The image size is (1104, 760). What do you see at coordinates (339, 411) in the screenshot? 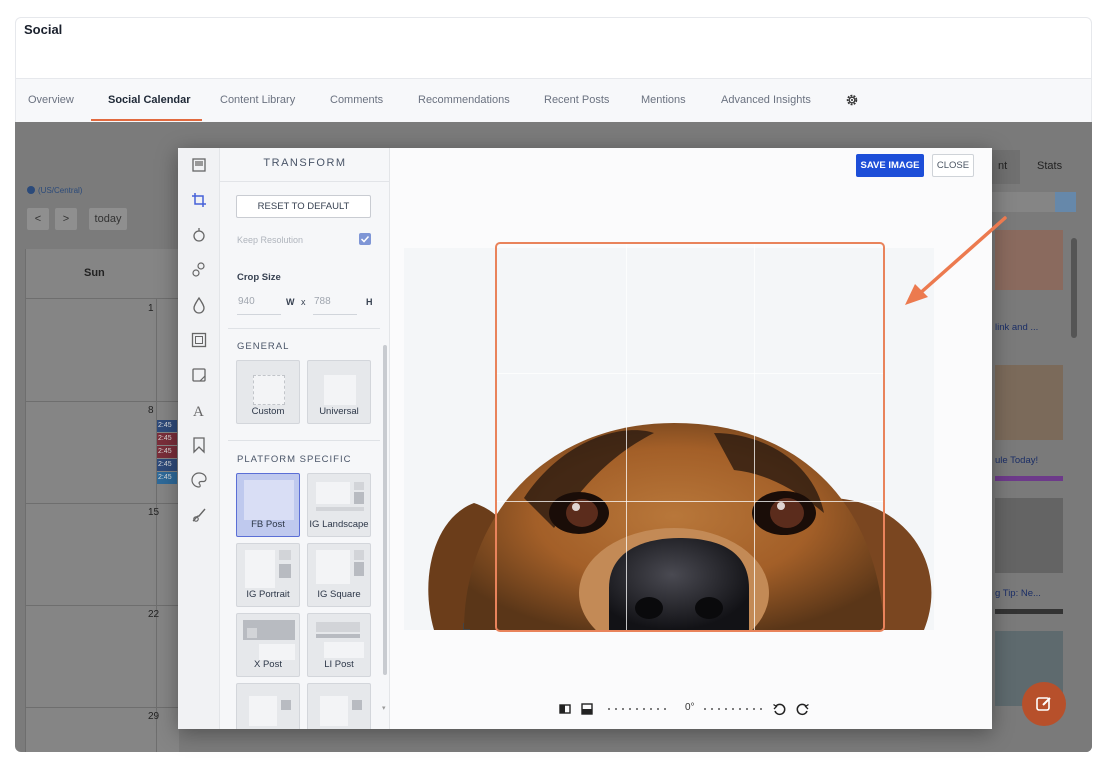
I see `preset-label: Universal` at bounding box center [339, 411].